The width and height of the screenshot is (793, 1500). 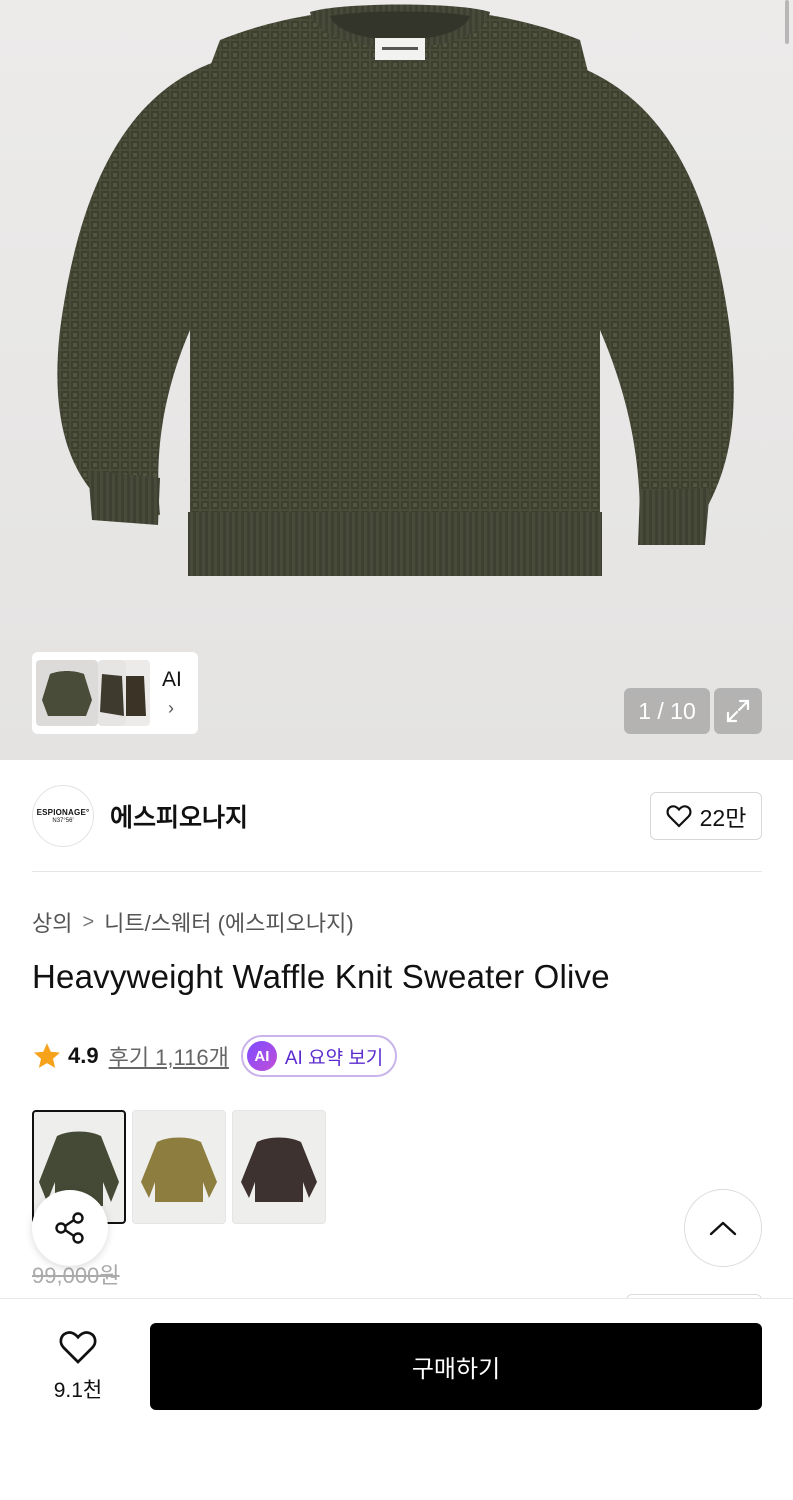 What do you see at coordinates (169, 1056) in the screenshot?
I see `reviews-link: 후기 1,116개` at bounding box center [169, 1056].